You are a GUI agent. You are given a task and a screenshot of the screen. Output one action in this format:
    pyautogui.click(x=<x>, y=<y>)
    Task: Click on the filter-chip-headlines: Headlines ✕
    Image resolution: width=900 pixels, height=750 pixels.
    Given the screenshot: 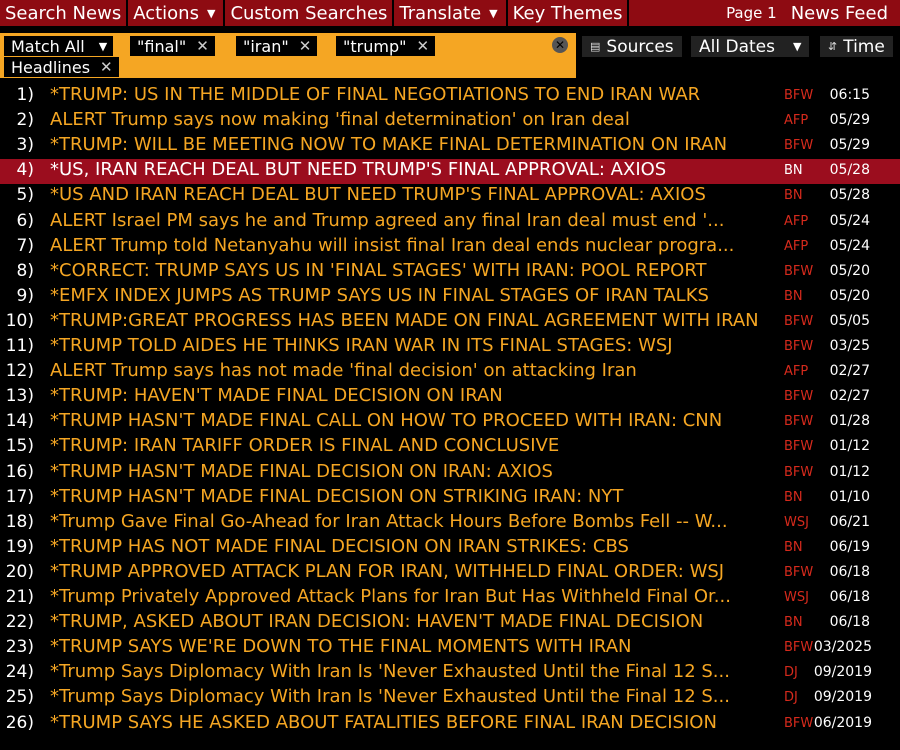 What is the action you would take?
    pyautogui.click(x=61, y=67)
    